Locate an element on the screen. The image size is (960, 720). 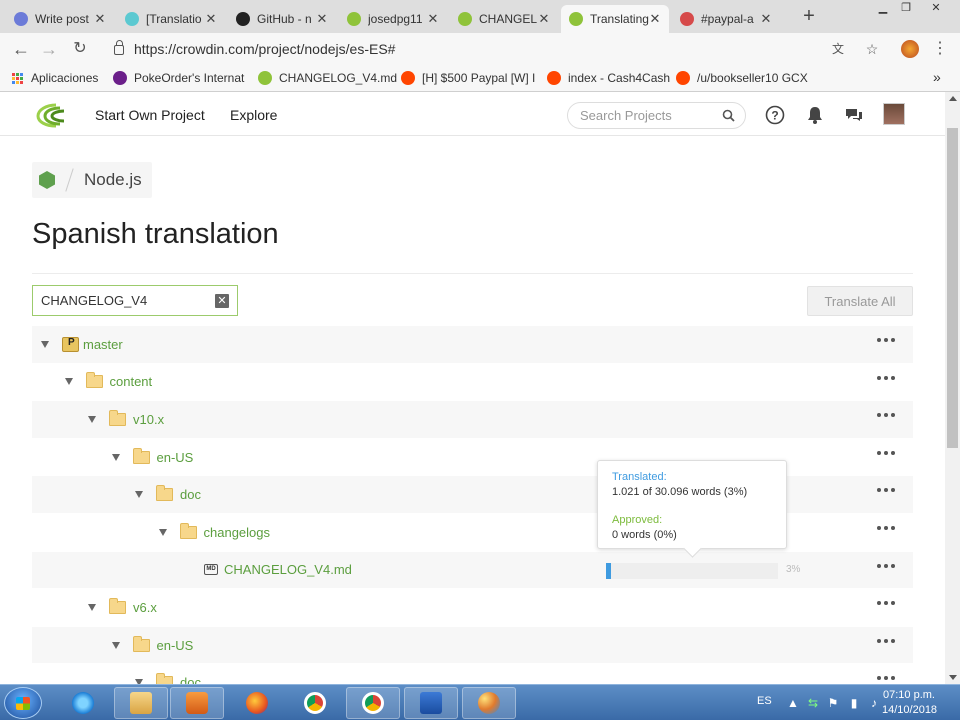
star-icon: ☆ is located at coordinates (872, 49).